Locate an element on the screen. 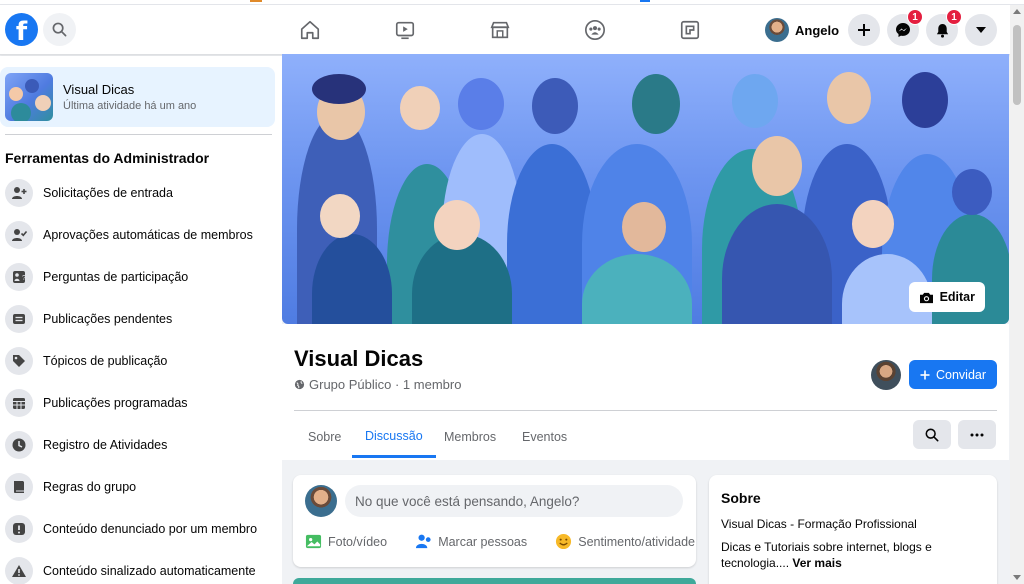  feeling-activity-button: Sentimento/atividade is located at coordinates (625, 541).